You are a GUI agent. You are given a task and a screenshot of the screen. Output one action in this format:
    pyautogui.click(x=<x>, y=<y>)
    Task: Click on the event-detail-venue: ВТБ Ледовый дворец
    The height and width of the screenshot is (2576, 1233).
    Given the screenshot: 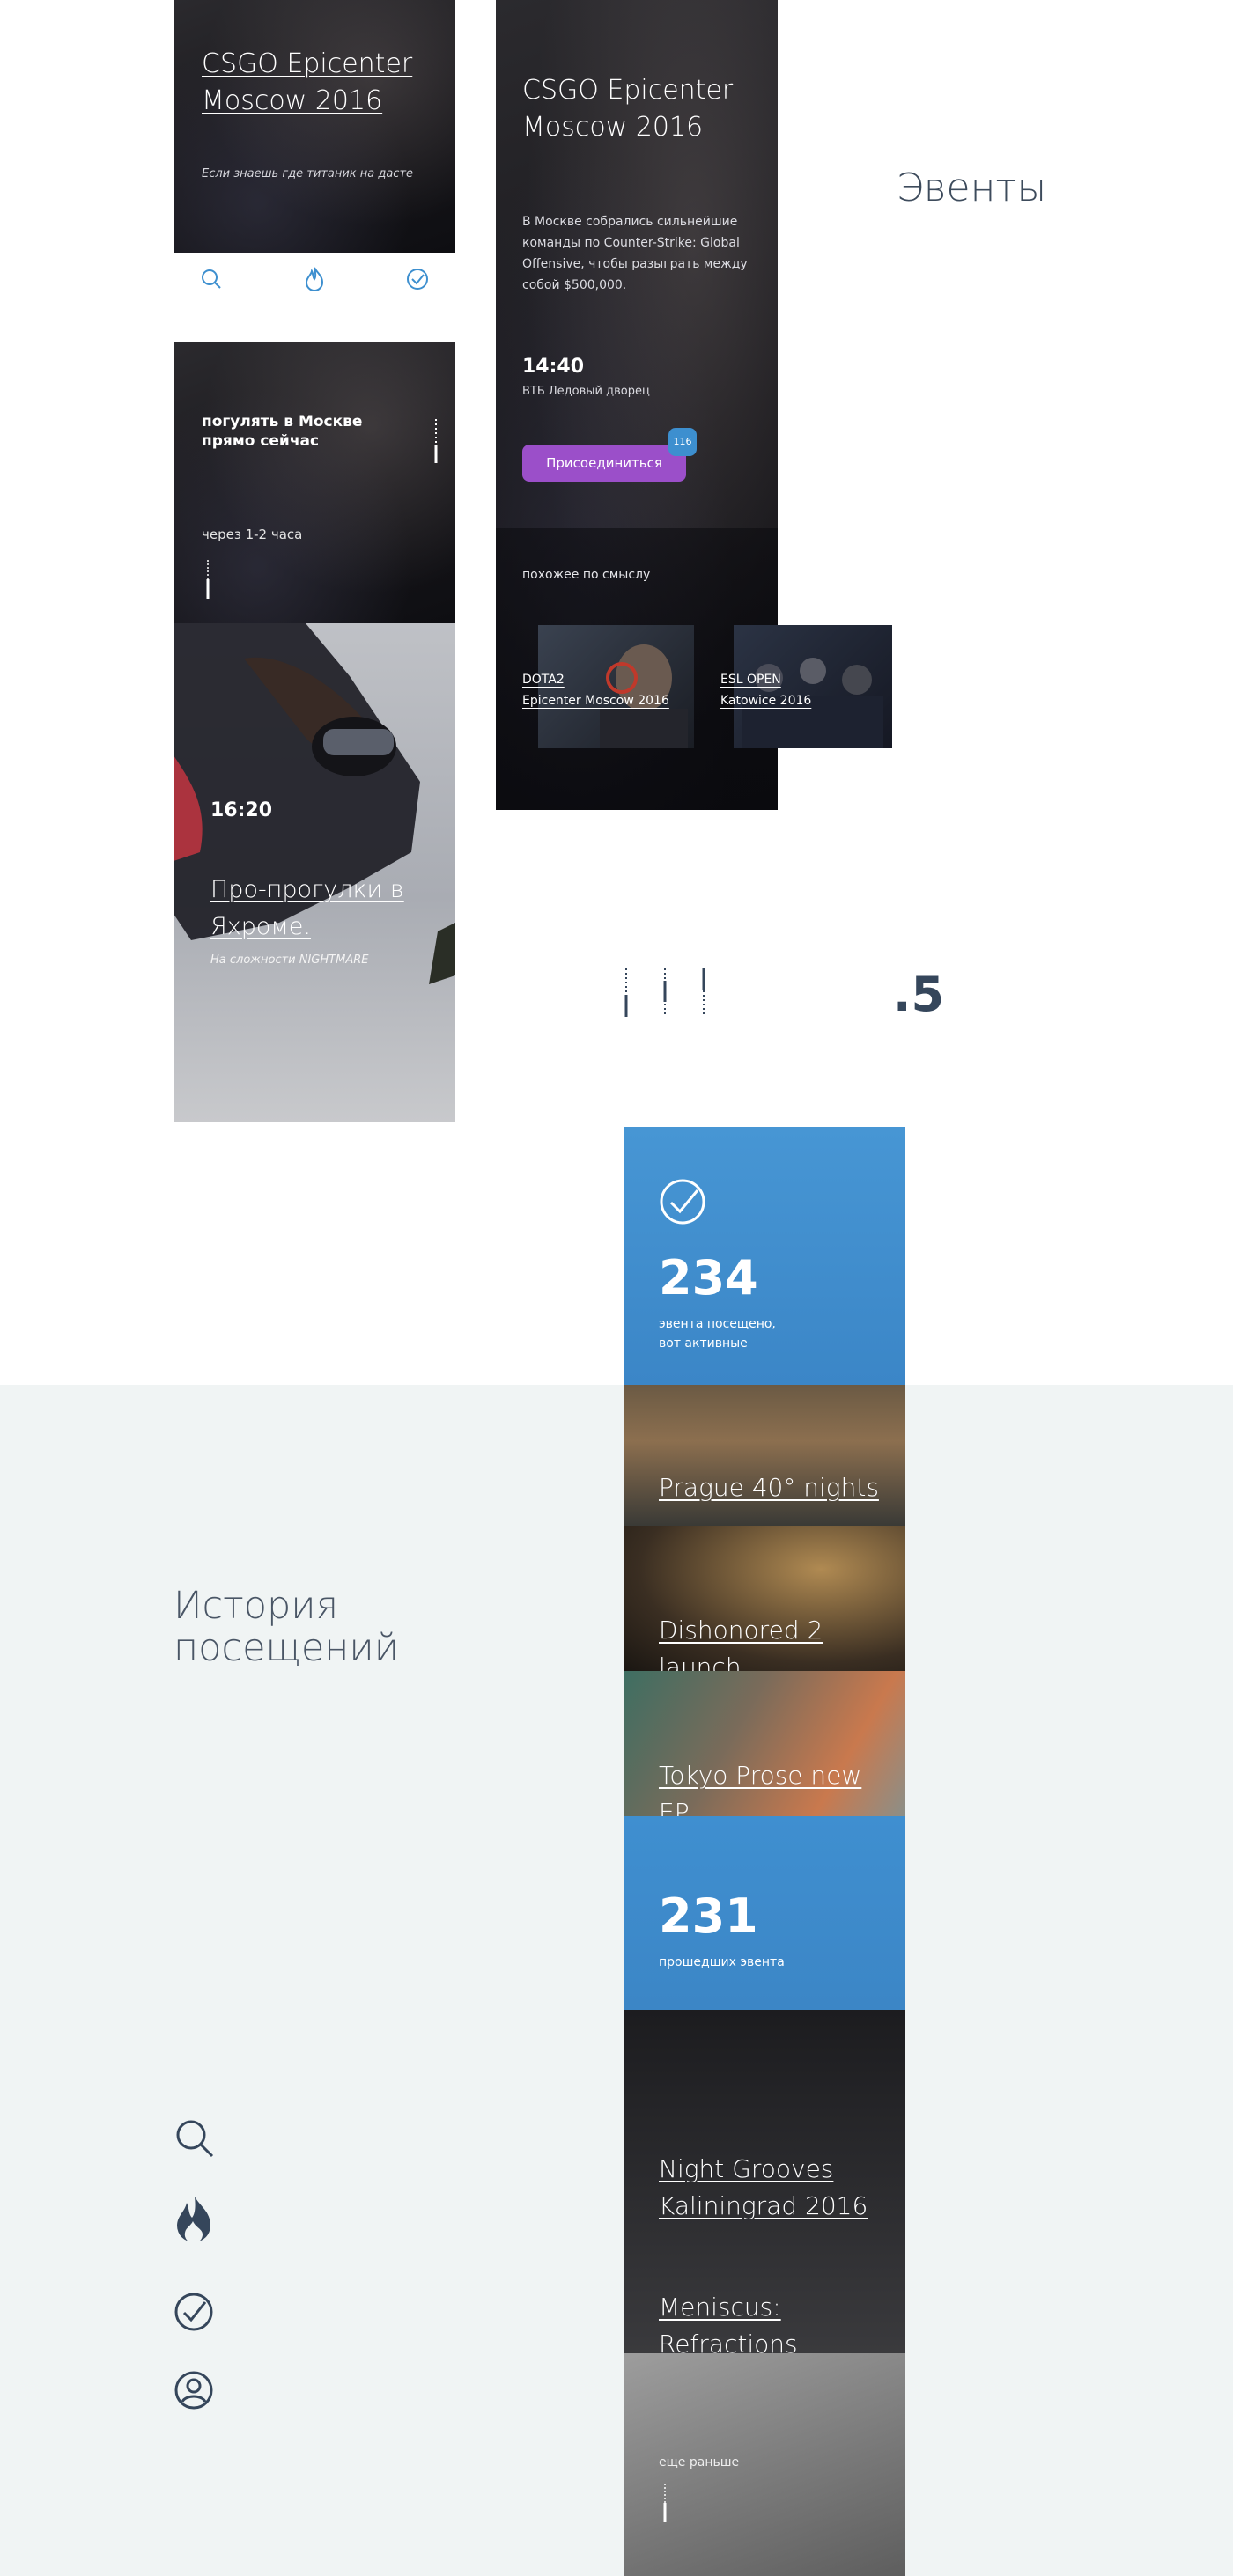 What is the action you would take?
    pyautogui.click(x=586, y=391)
    